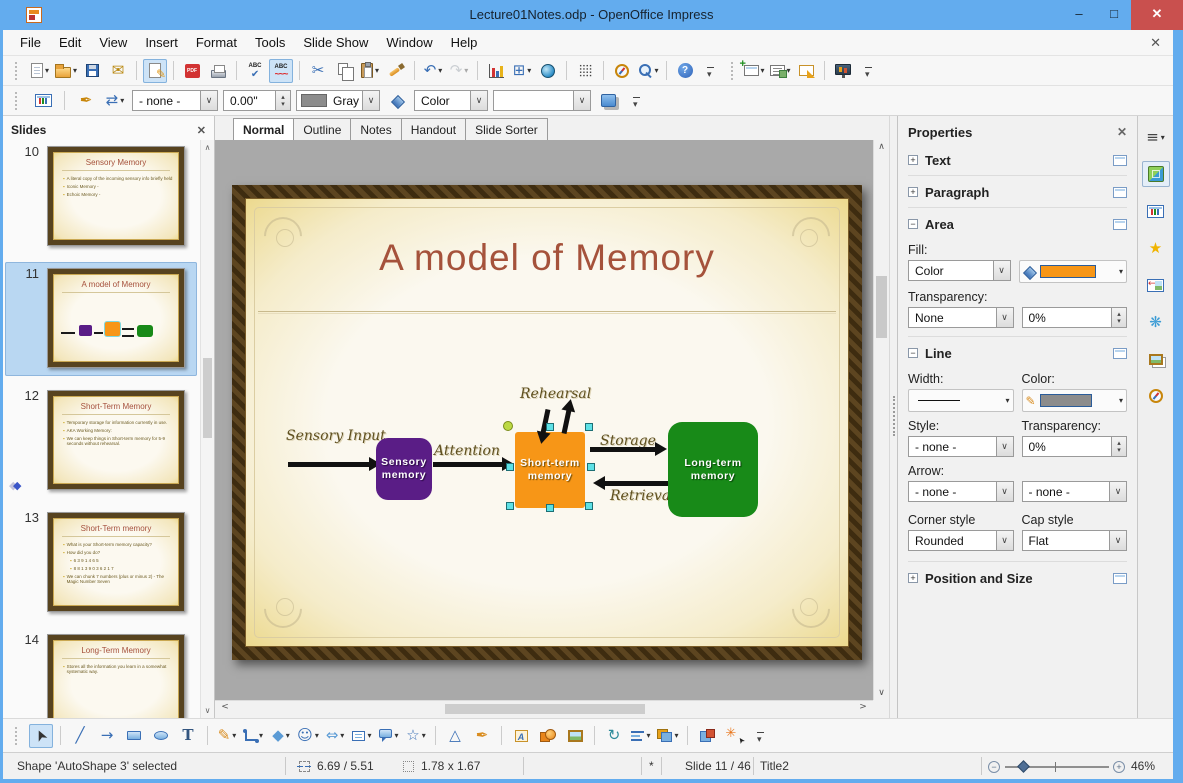  I want to click on slide-layout-button-dropdown: ▾, so click(789, 70).